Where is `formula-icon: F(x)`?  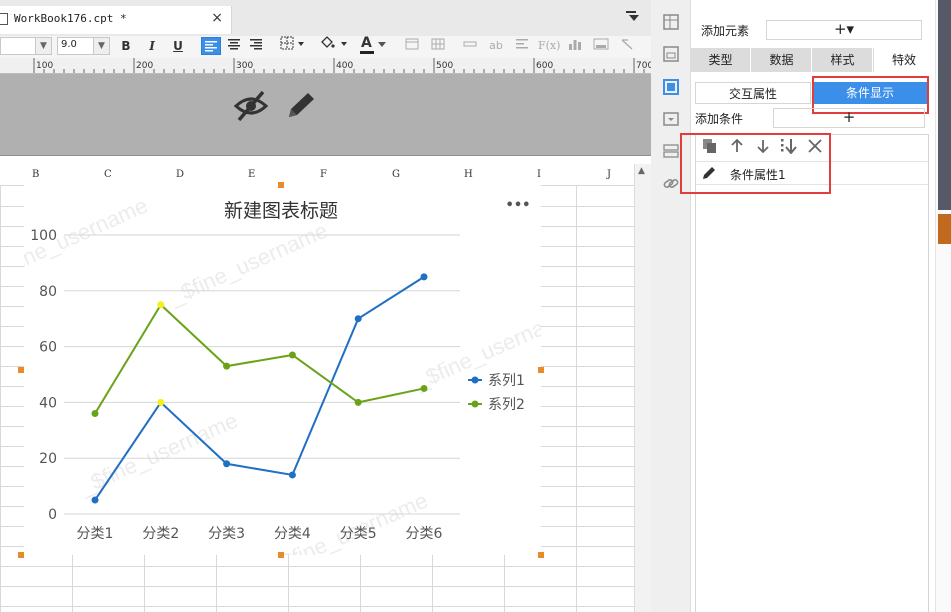 formula-icon: F(x) is located at coordinates (549, 46).